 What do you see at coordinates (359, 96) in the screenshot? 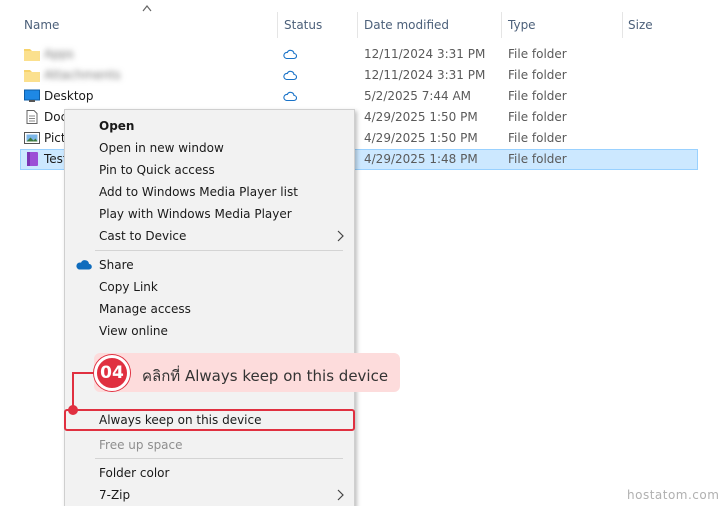
I see `file-row-desktop: Desktop 5/2/2025 7:44 AM File folder` at bounding box center [359, 96].